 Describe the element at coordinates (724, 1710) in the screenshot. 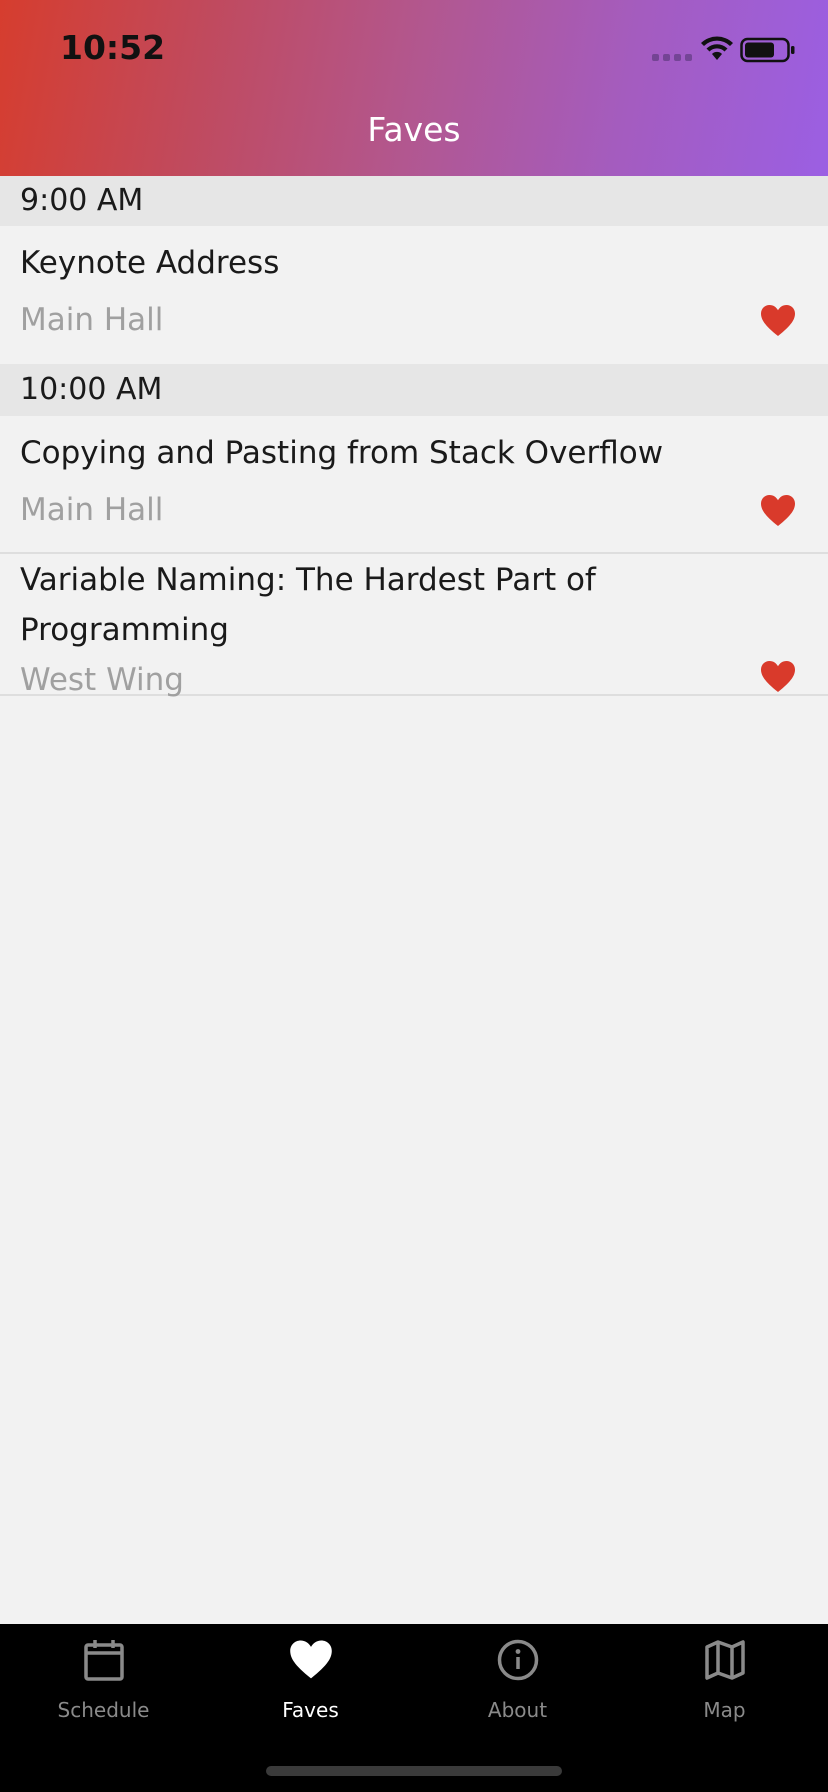

I see `tab-label: Map` at that location.